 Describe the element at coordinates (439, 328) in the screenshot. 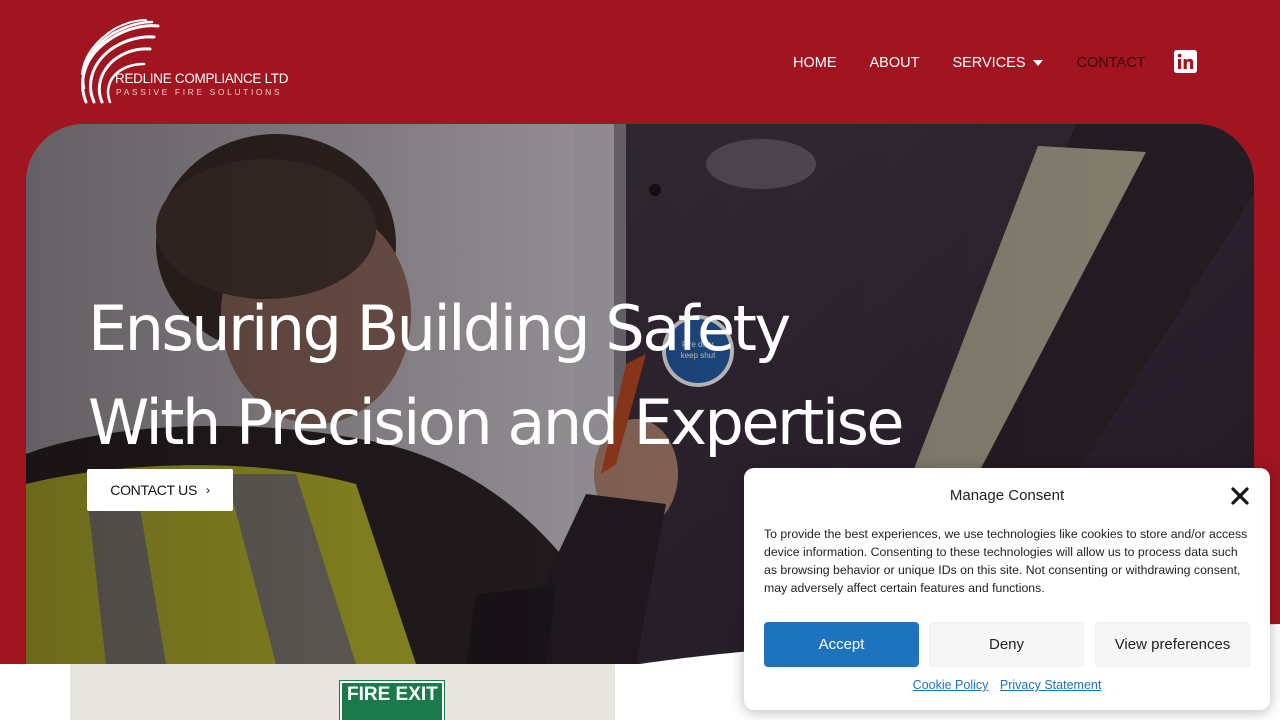

I see `hero-title-line1: Ensuring Building Safety` at that location.